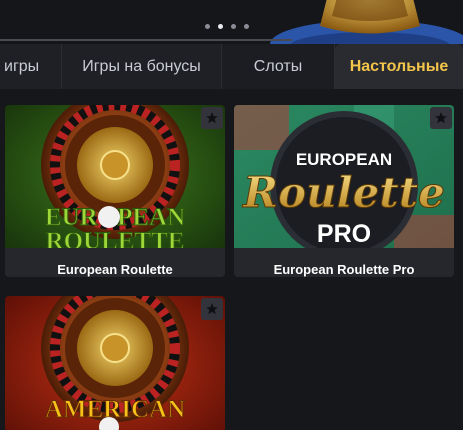  I want to click on promo-banner, so click(231, 22).